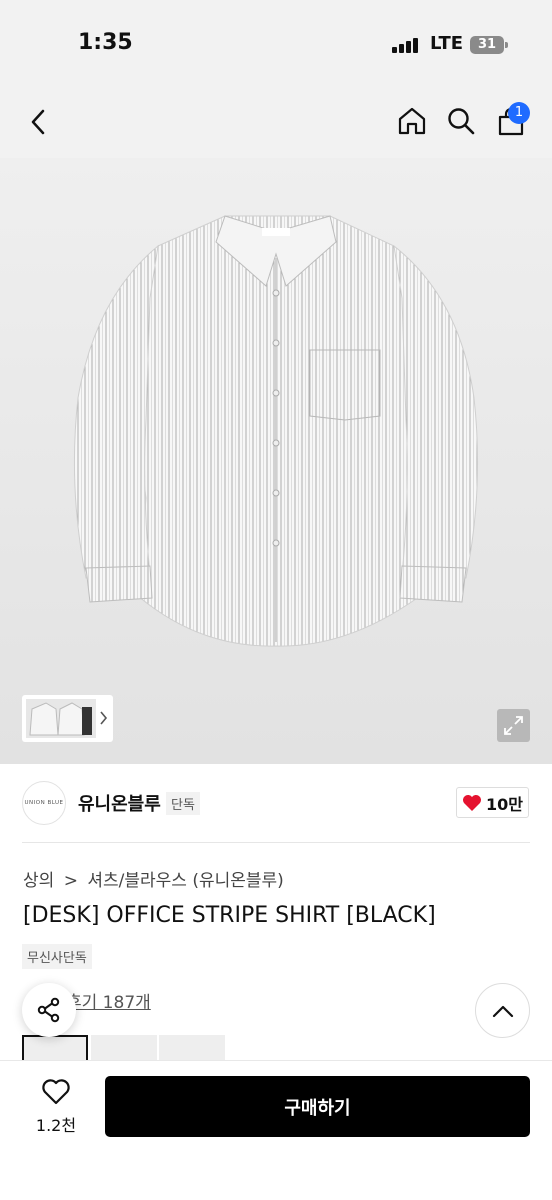 The image size is (552, 1200). I want to click on scroll-top-button, so click(502, 1010).